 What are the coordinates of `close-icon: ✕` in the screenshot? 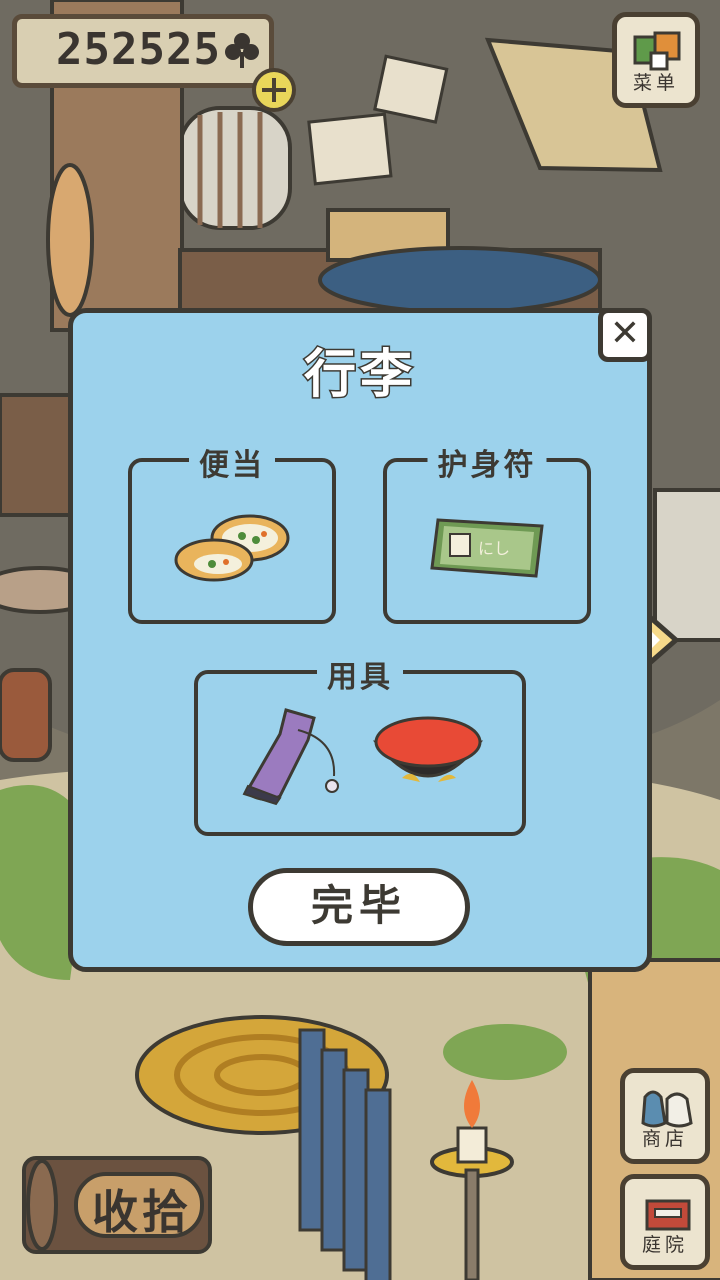 It's located at (625, 333).